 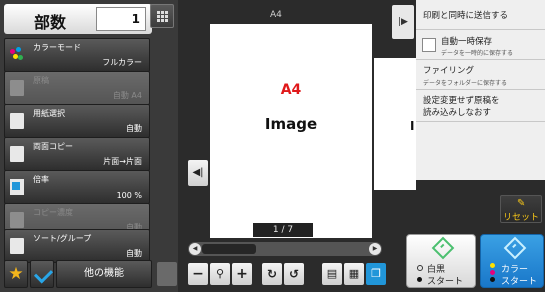 What do you see at coordinates (492, 279) in the screenshot?
I see `color-black-dot-icon` at bounding box center [492, 279].